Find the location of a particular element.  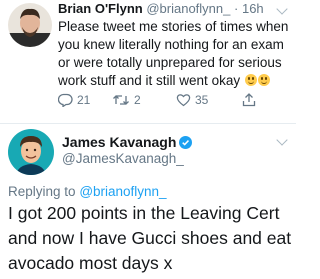

retweet-icon is located at coordinates (121, 100).